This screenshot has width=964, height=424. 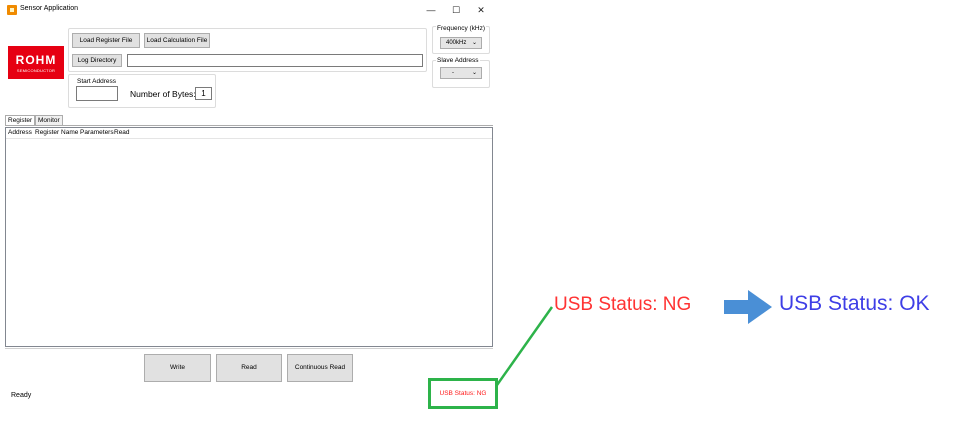 What do you see at coordinates (854, 303) in the screenshot?
I see `usb-status-ok-callout: USB Status: OK` at bounding box center [854, 303].